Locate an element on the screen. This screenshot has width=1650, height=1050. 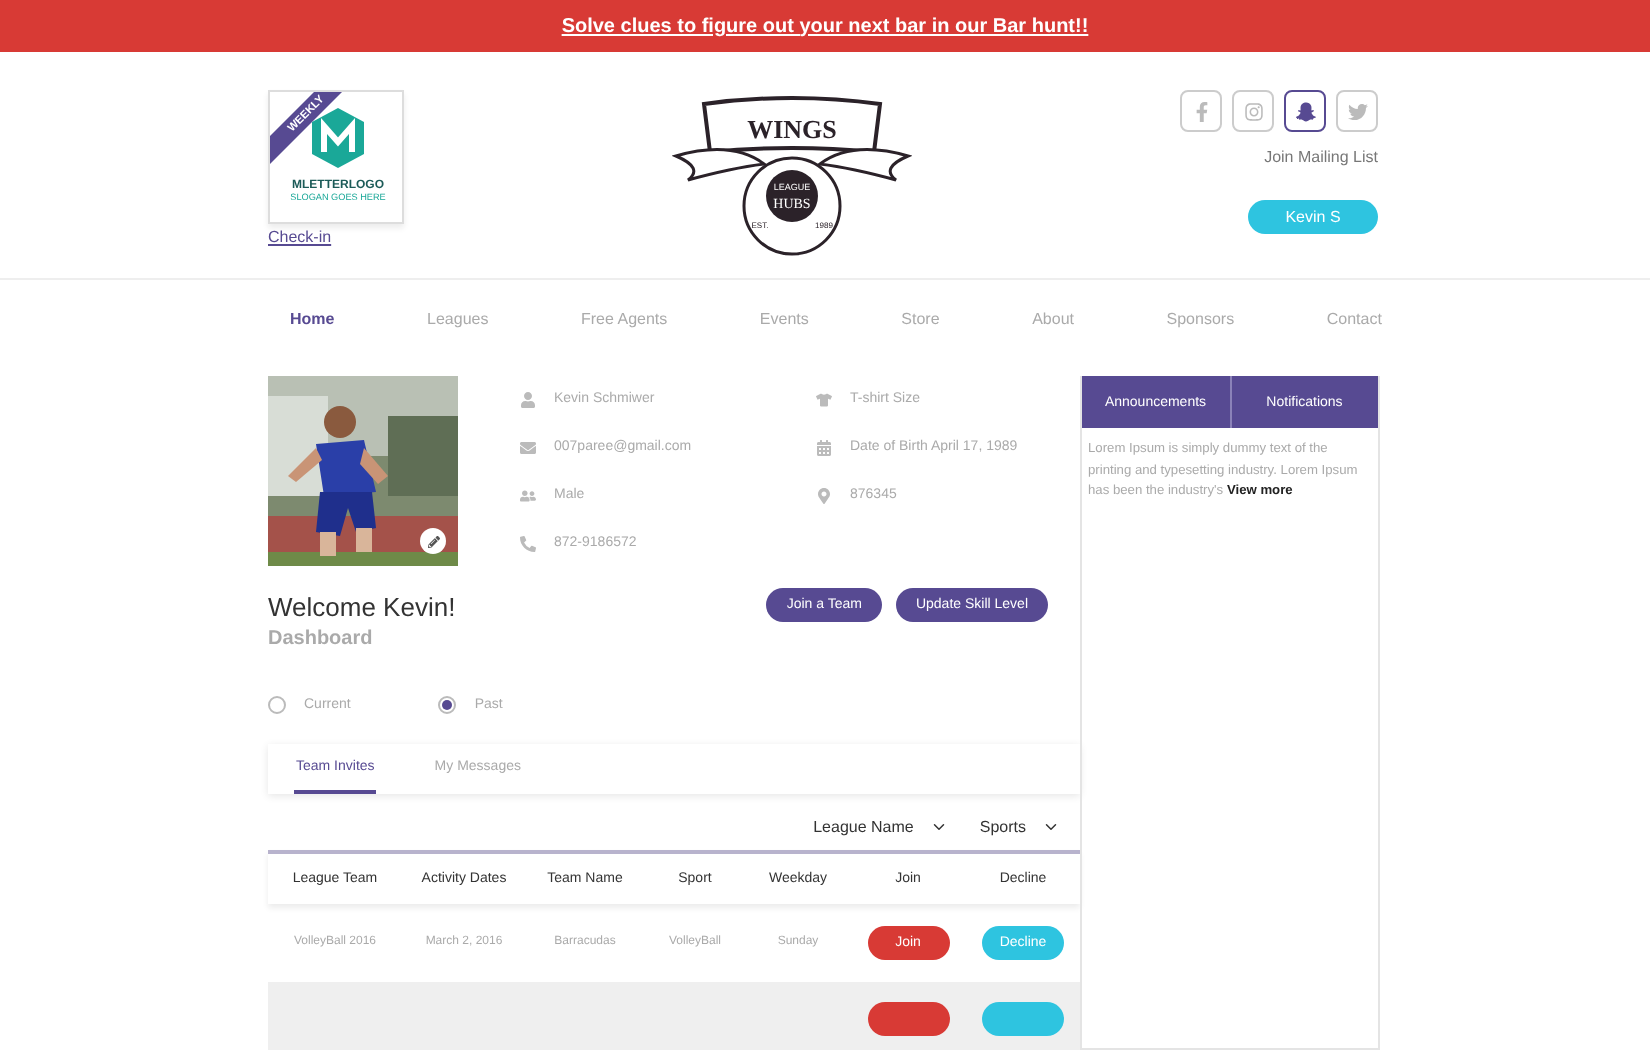
nav-link: Free Agents is located at coordinates (624, 319).